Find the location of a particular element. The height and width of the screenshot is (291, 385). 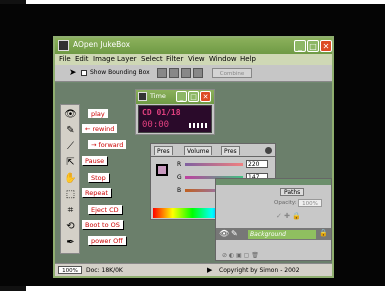

minimize-button: _ is located at coordinates (300, 46).